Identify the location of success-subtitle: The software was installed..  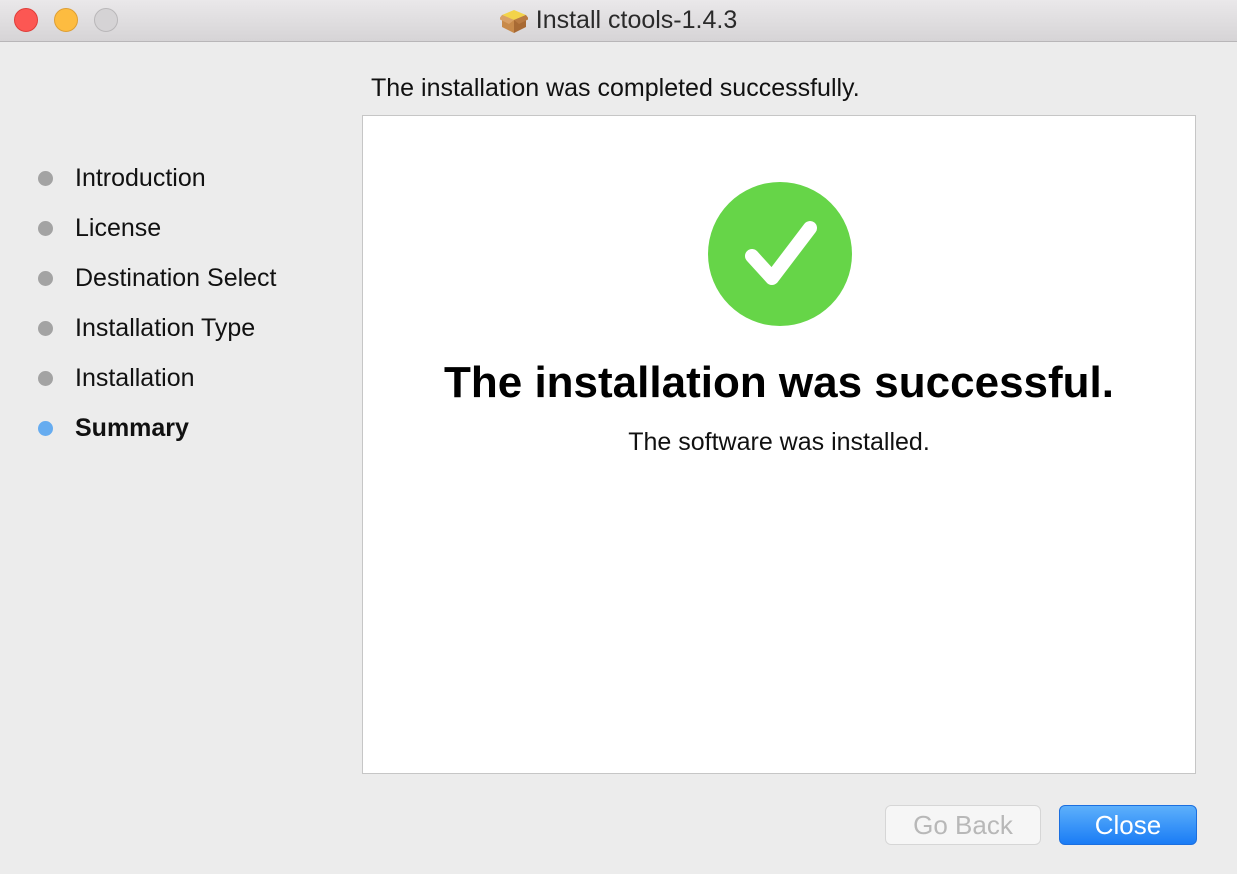
(779, 442).